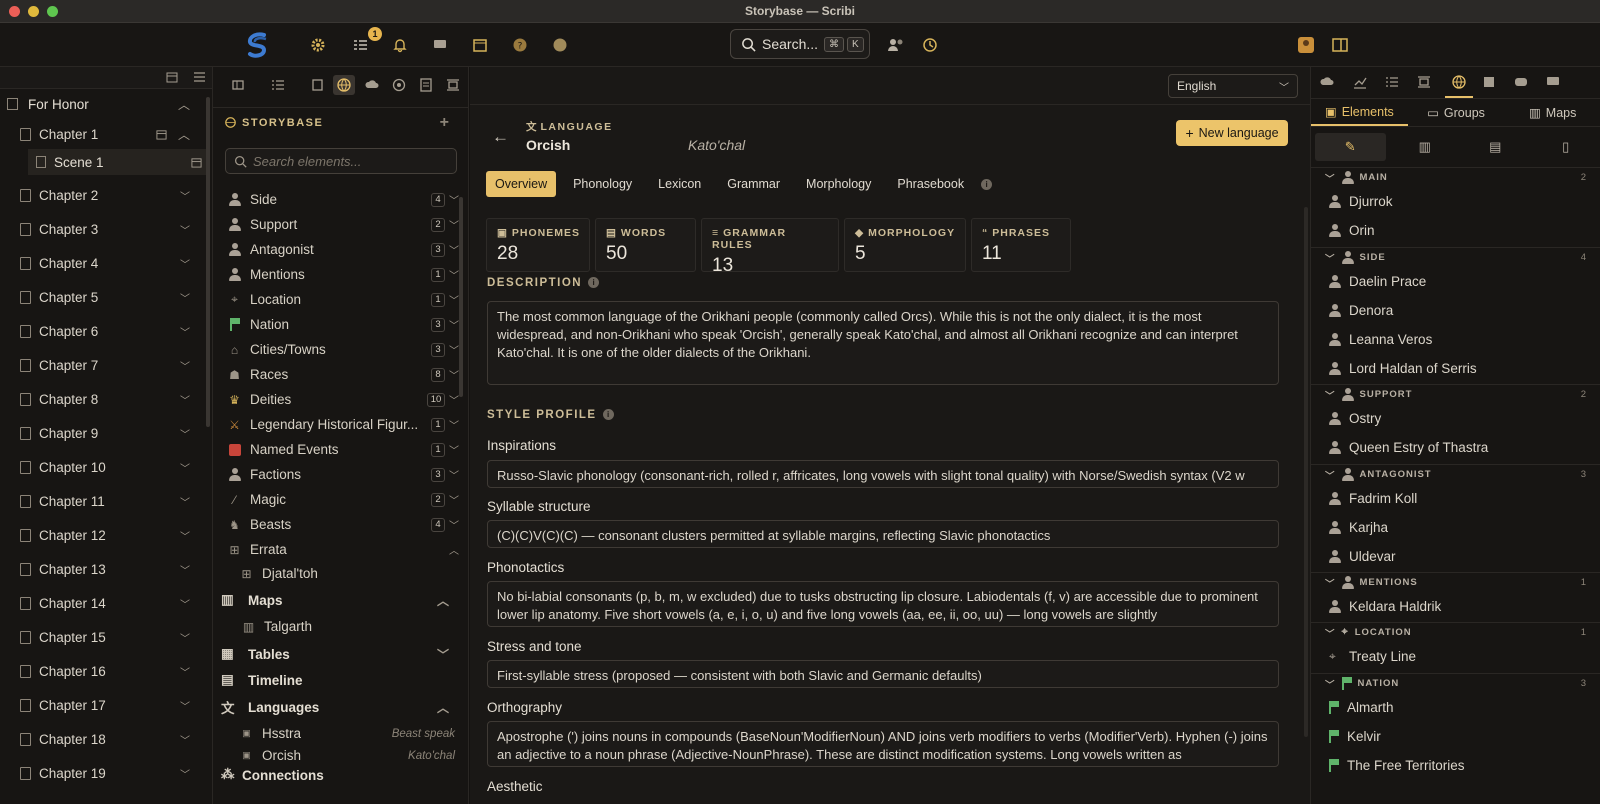 The image size is (1600, 804). Describe the element at coordinates (1358, 527) in the screenshot. I see `element-item: Karjha` at that location.